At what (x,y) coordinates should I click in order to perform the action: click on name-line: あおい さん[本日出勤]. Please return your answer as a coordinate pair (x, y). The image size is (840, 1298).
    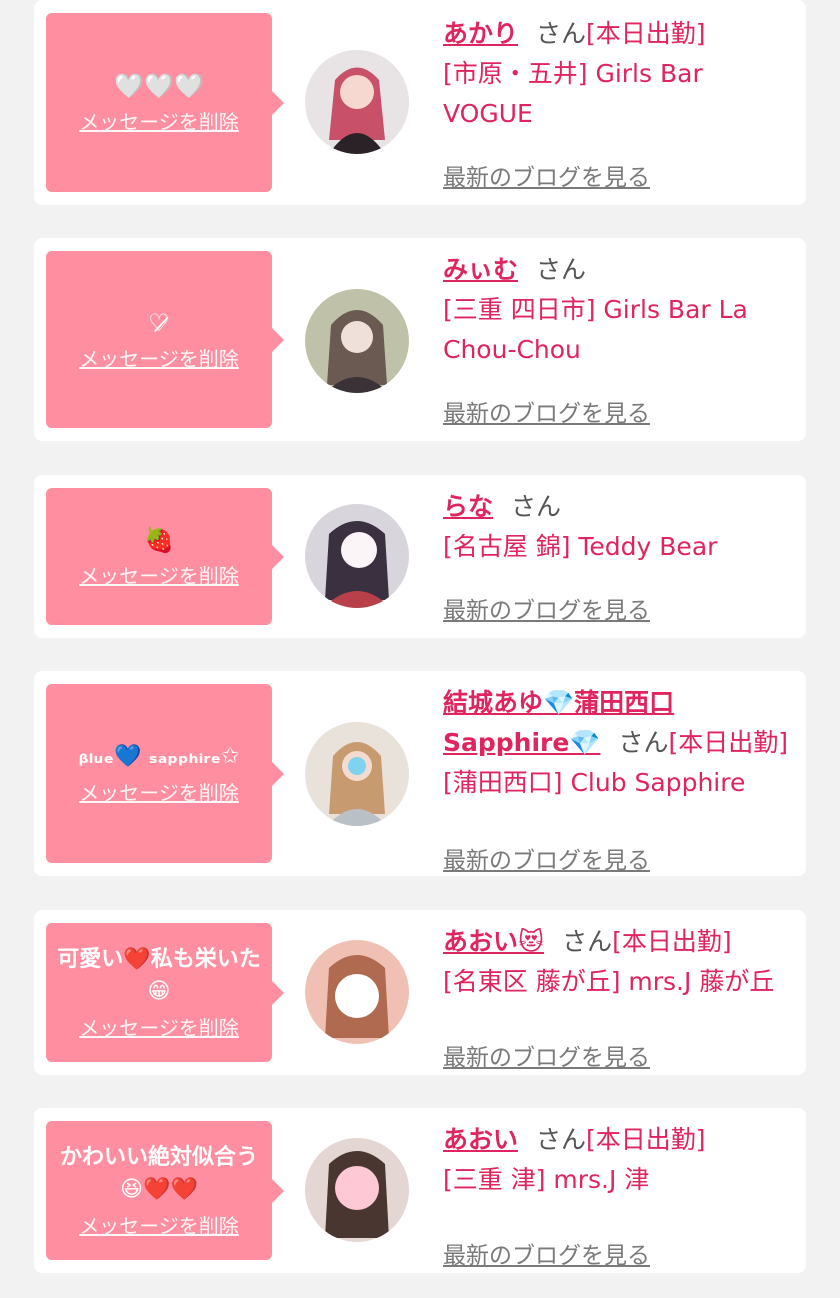
    Looking at the image, I should click on (621, 1140).